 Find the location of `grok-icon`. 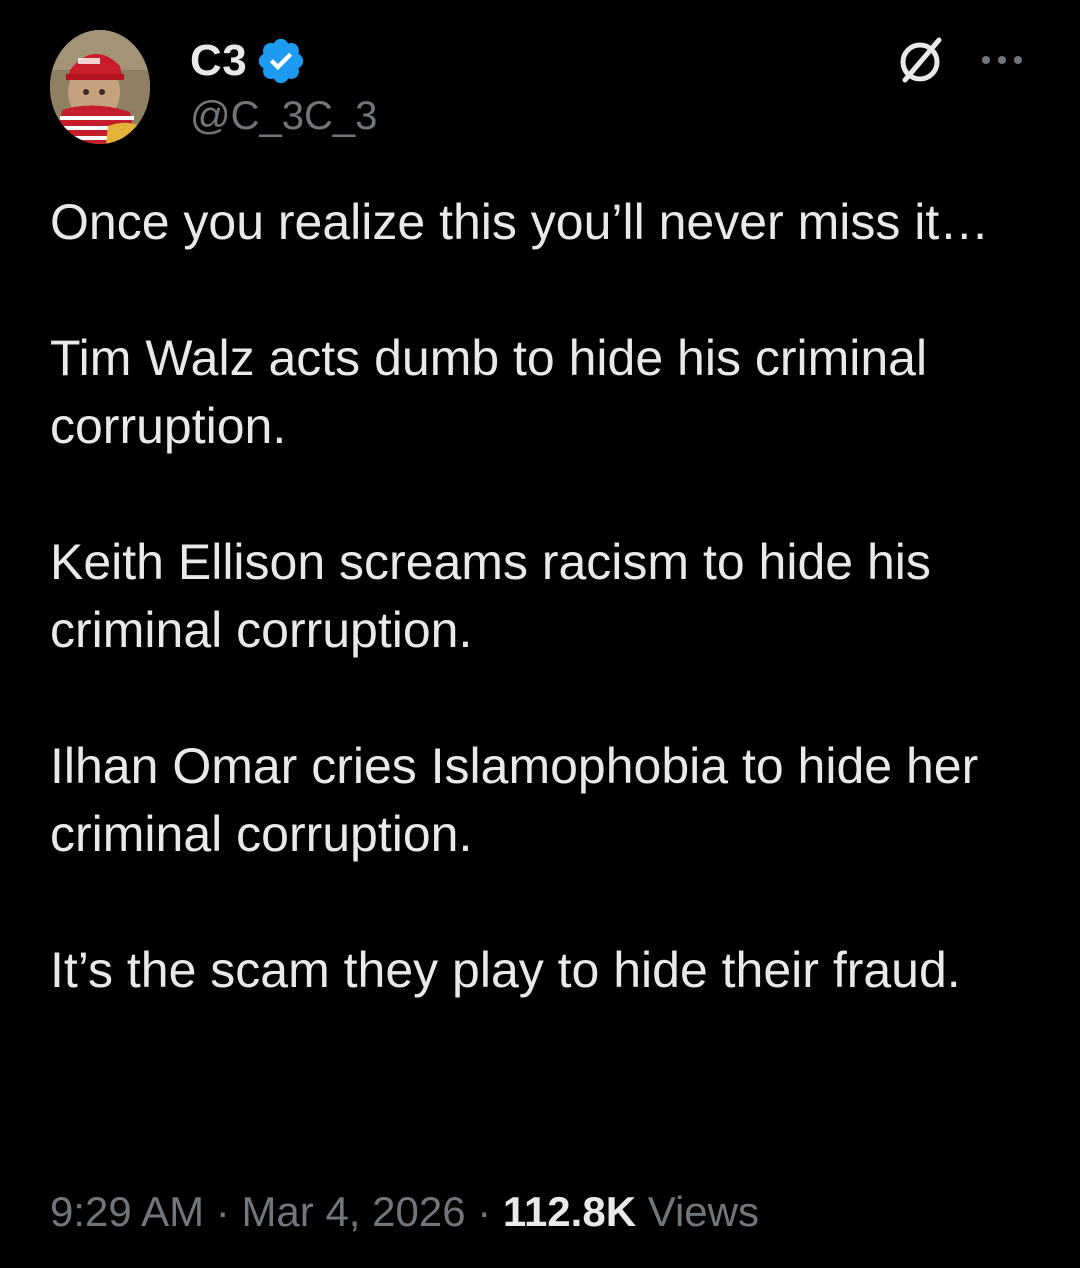

grok-icon is located at coordinates (921, 60).